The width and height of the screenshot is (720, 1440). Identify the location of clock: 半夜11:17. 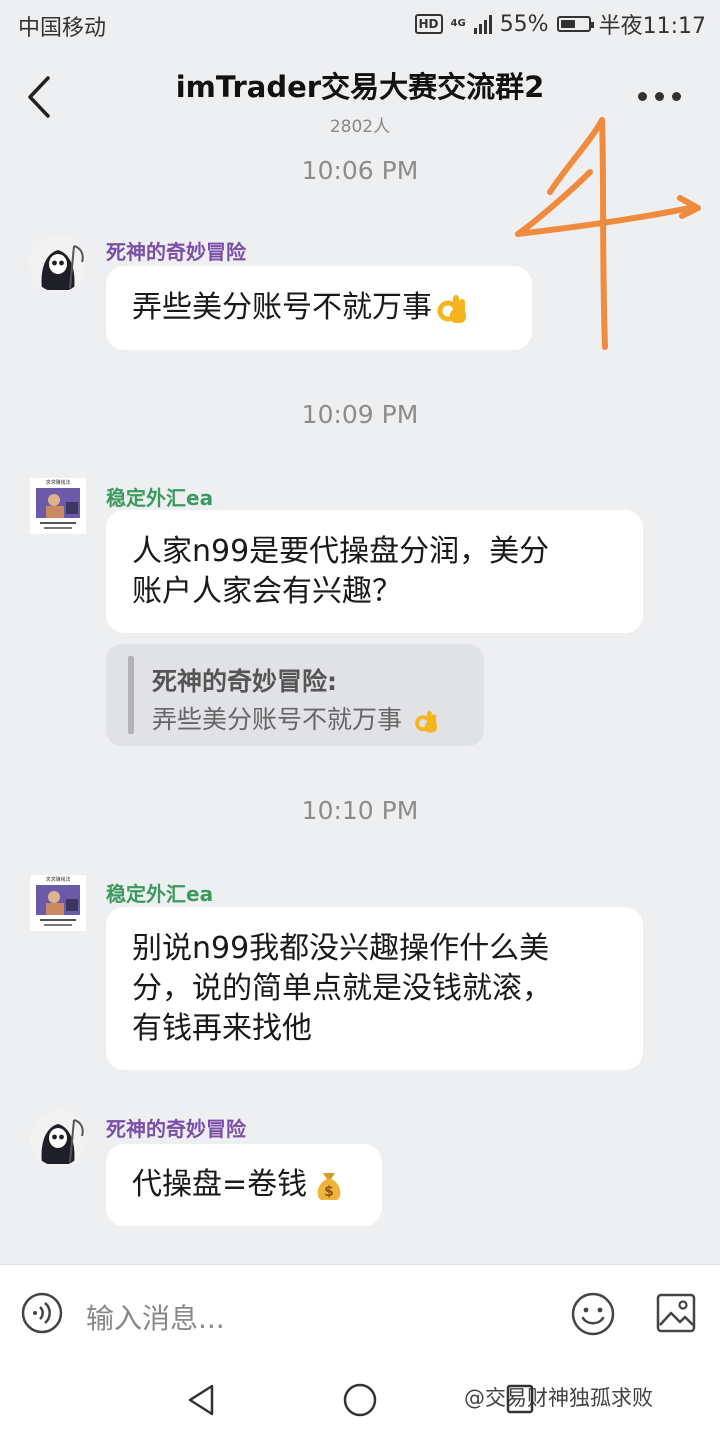
(652, 26).